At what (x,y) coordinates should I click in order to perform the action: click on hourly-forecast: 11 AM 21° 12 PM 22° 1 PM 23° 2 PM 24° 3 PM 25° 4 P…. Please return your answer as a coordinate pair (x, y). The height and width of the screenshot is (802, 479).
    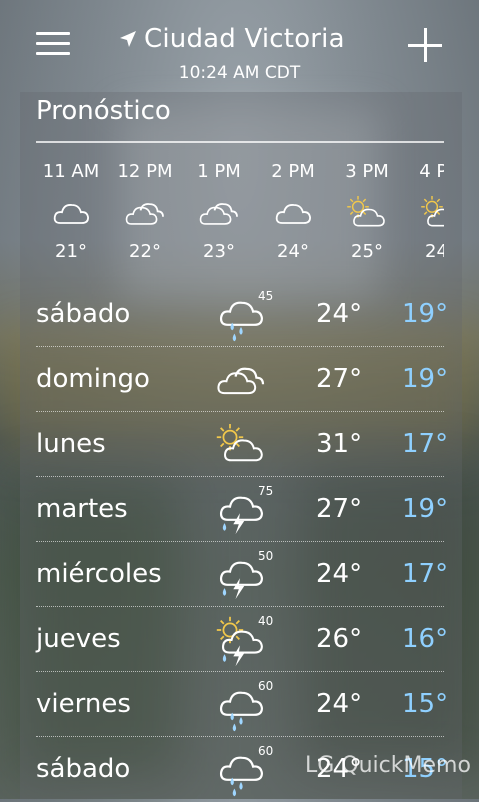
    Looking at the image, I should click on (222, 213).